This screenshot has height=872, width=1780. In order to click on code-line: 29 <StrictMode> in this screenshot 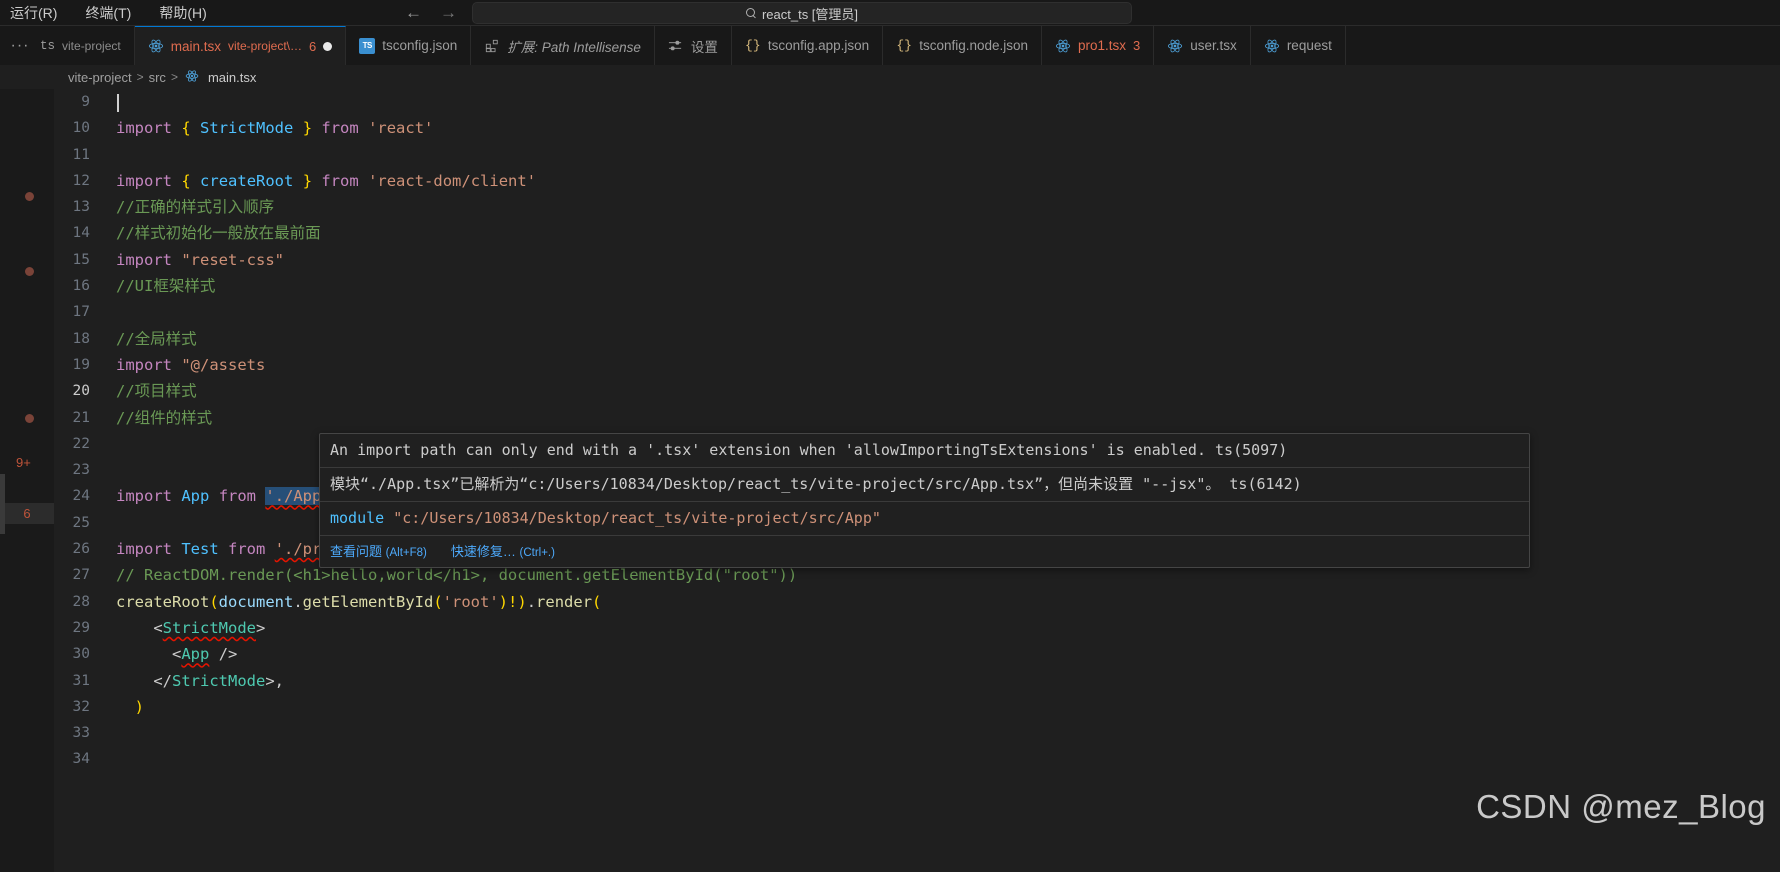, I will do `click(917, 628)`.